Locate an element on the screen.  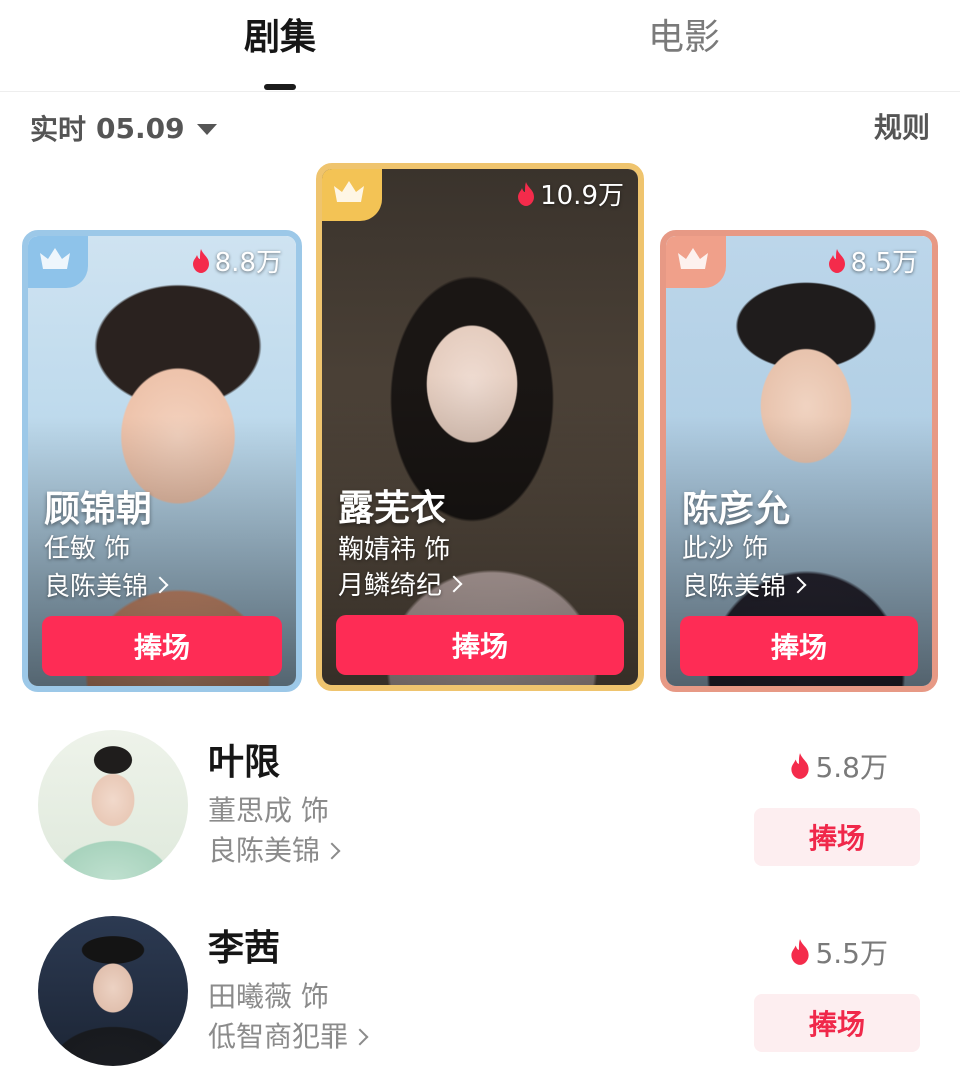
podium-card-rank-3: 8.5万 陈彦允 此沙 饰 良陈美锦 捧场 is located at coordinates (799, 461).